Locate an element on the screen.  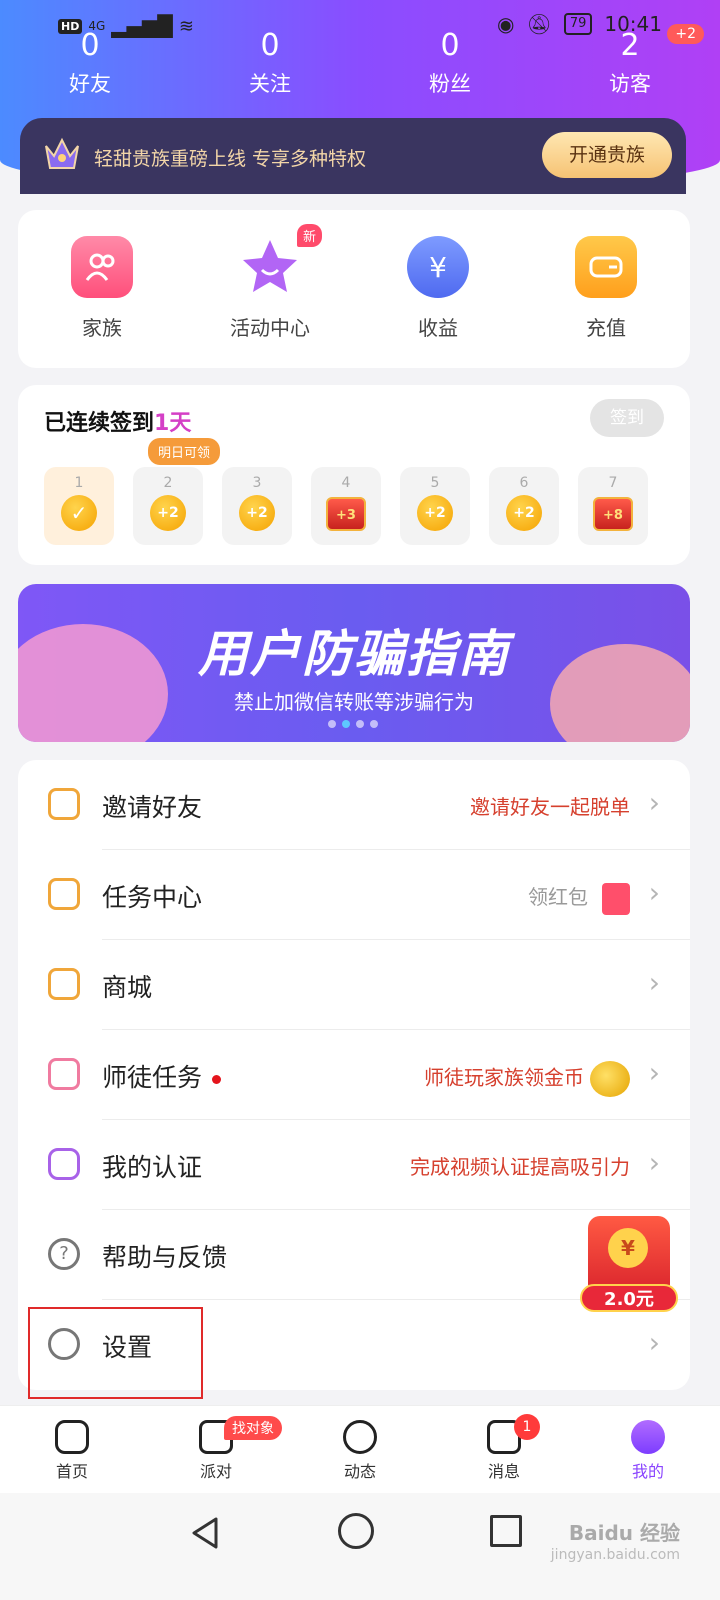
checkin-days-count: 1天 is located at coordinates (173, 423).